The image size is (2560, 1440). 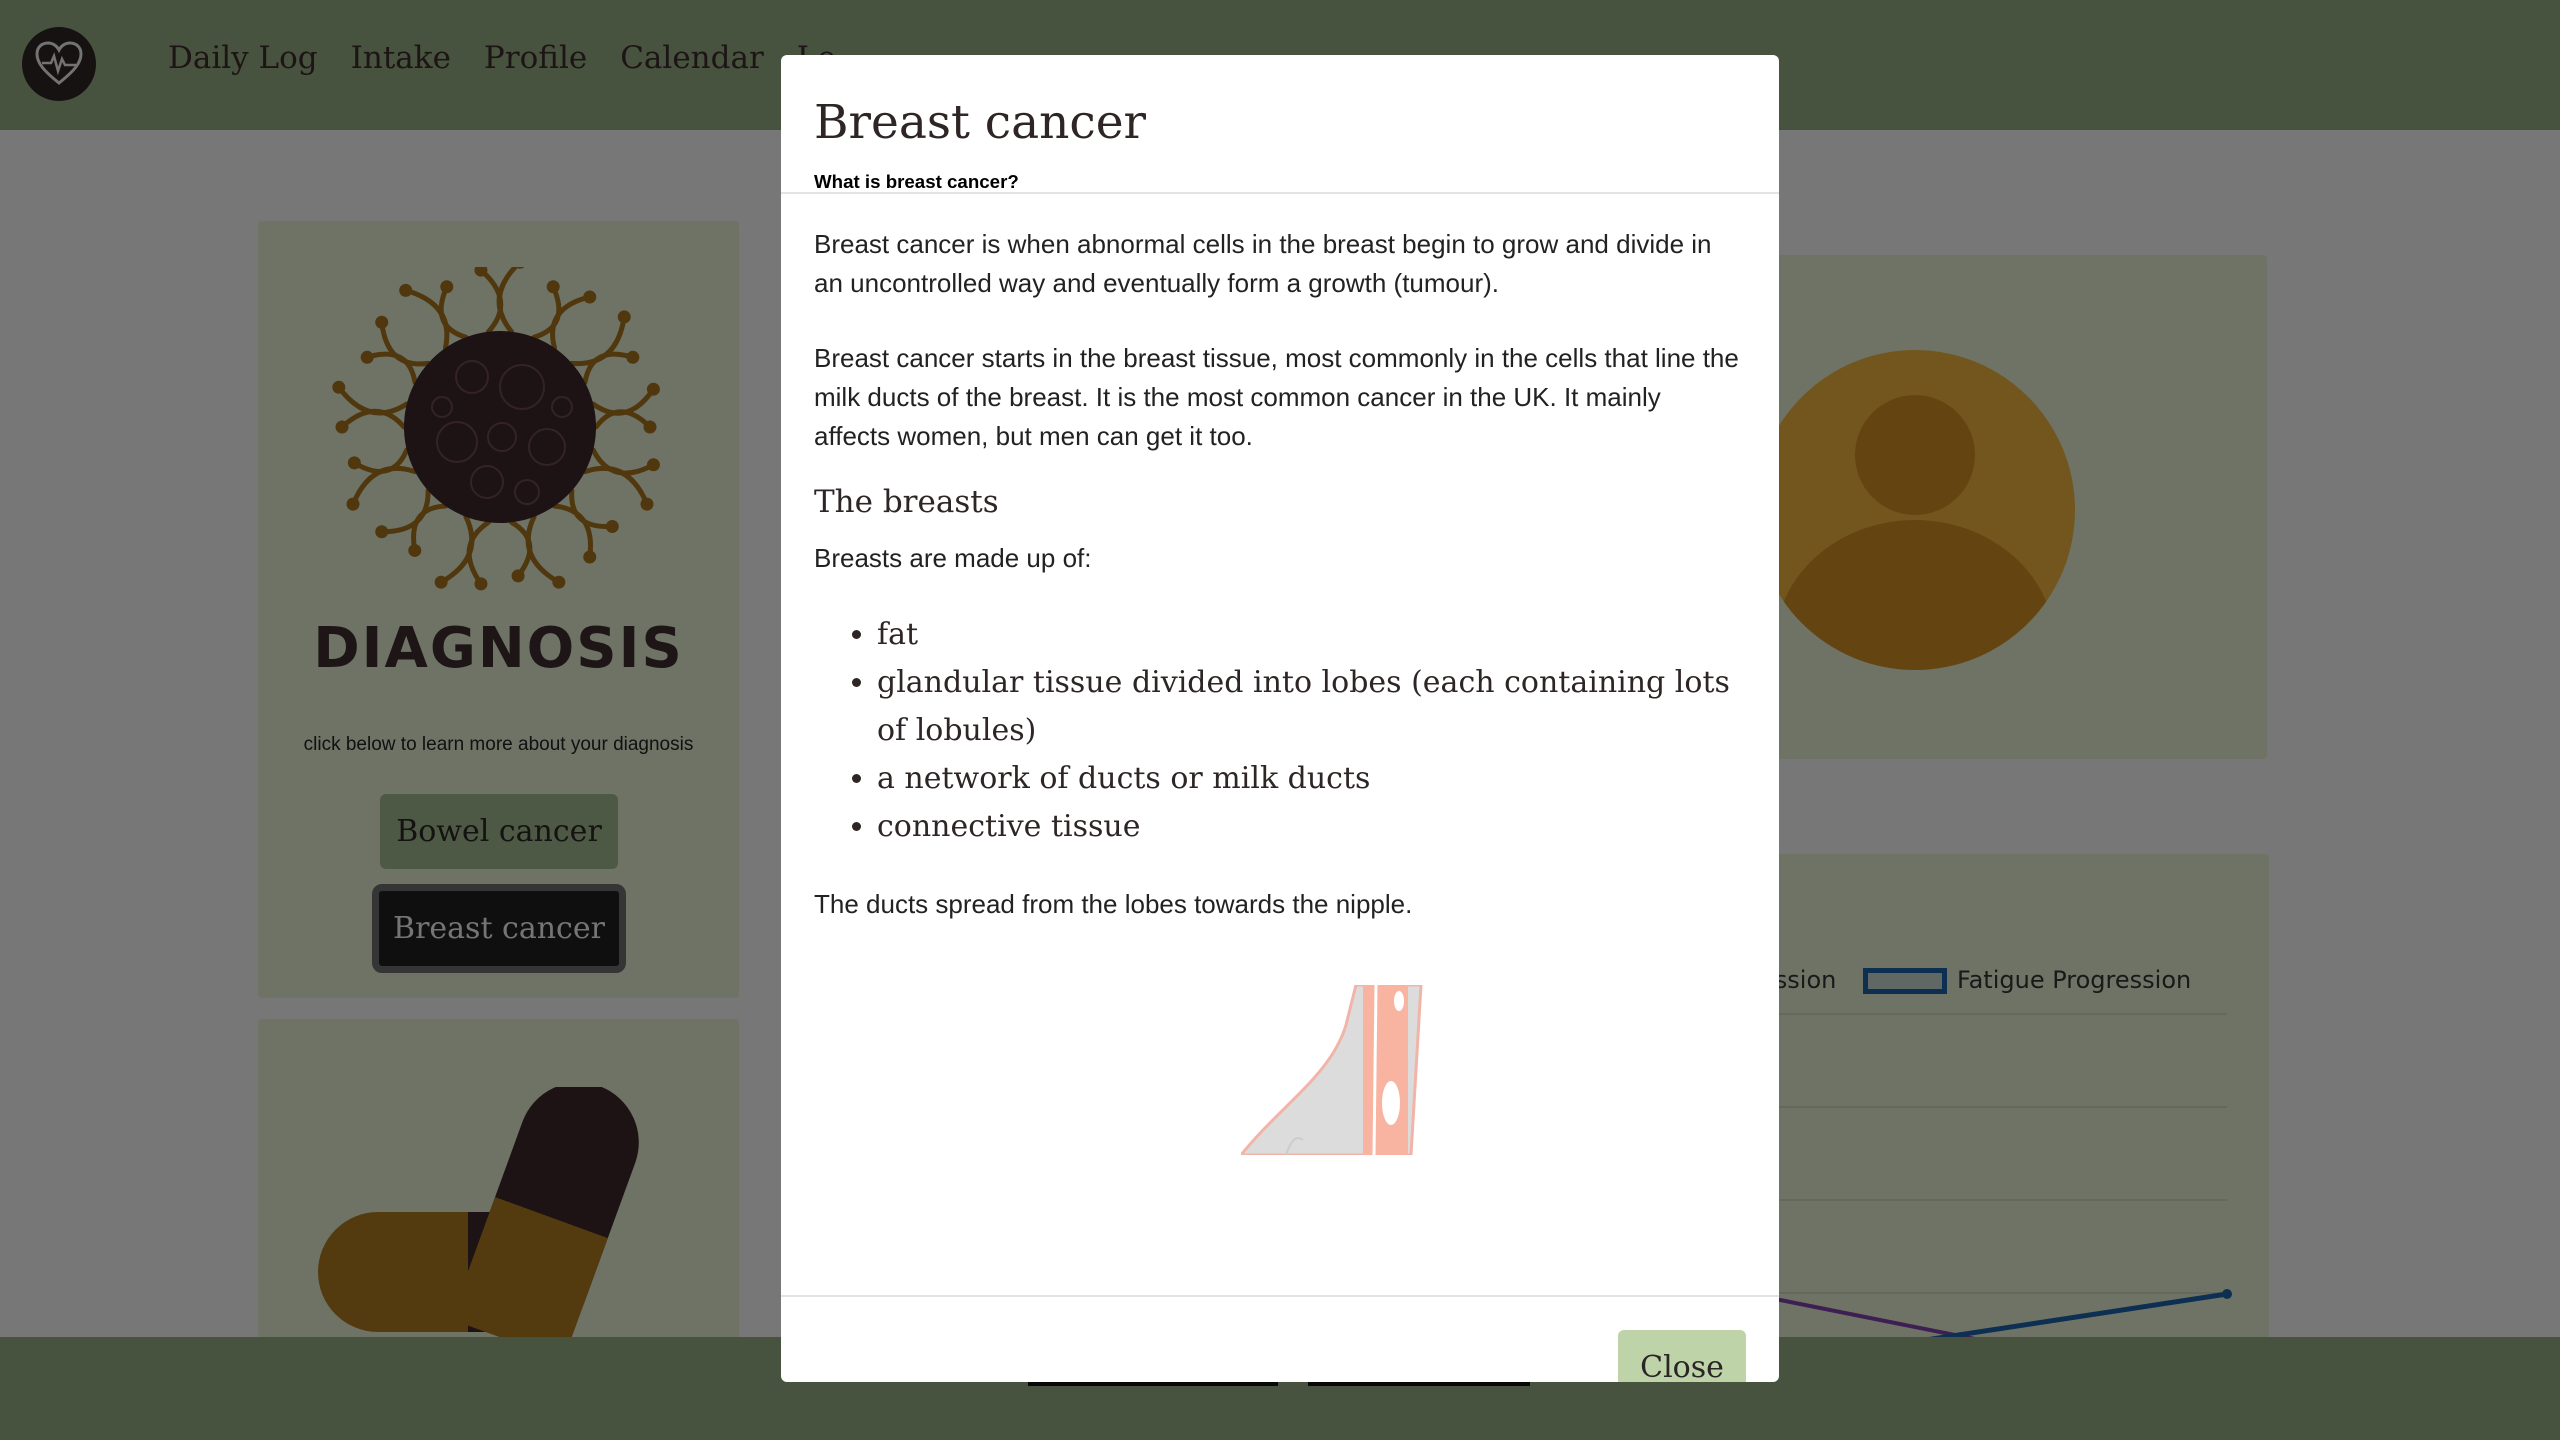 What do you see at coordinates (1307, 635) in the screenshot?
I see `list-item: fat` at bounding box center [1307, 635].